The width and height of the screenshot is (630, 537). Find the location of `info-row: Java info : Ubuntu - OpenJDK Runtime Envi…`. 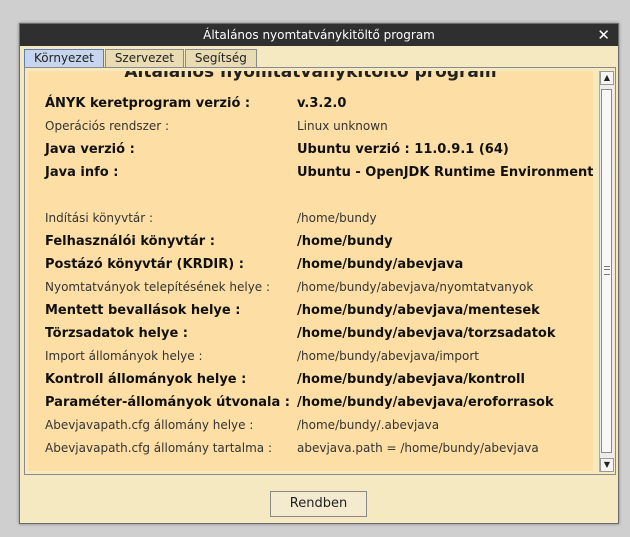

info-row: Java info : Ubuntu - OpenJDK Runtime Envi… is located at coordinates (319, 176).